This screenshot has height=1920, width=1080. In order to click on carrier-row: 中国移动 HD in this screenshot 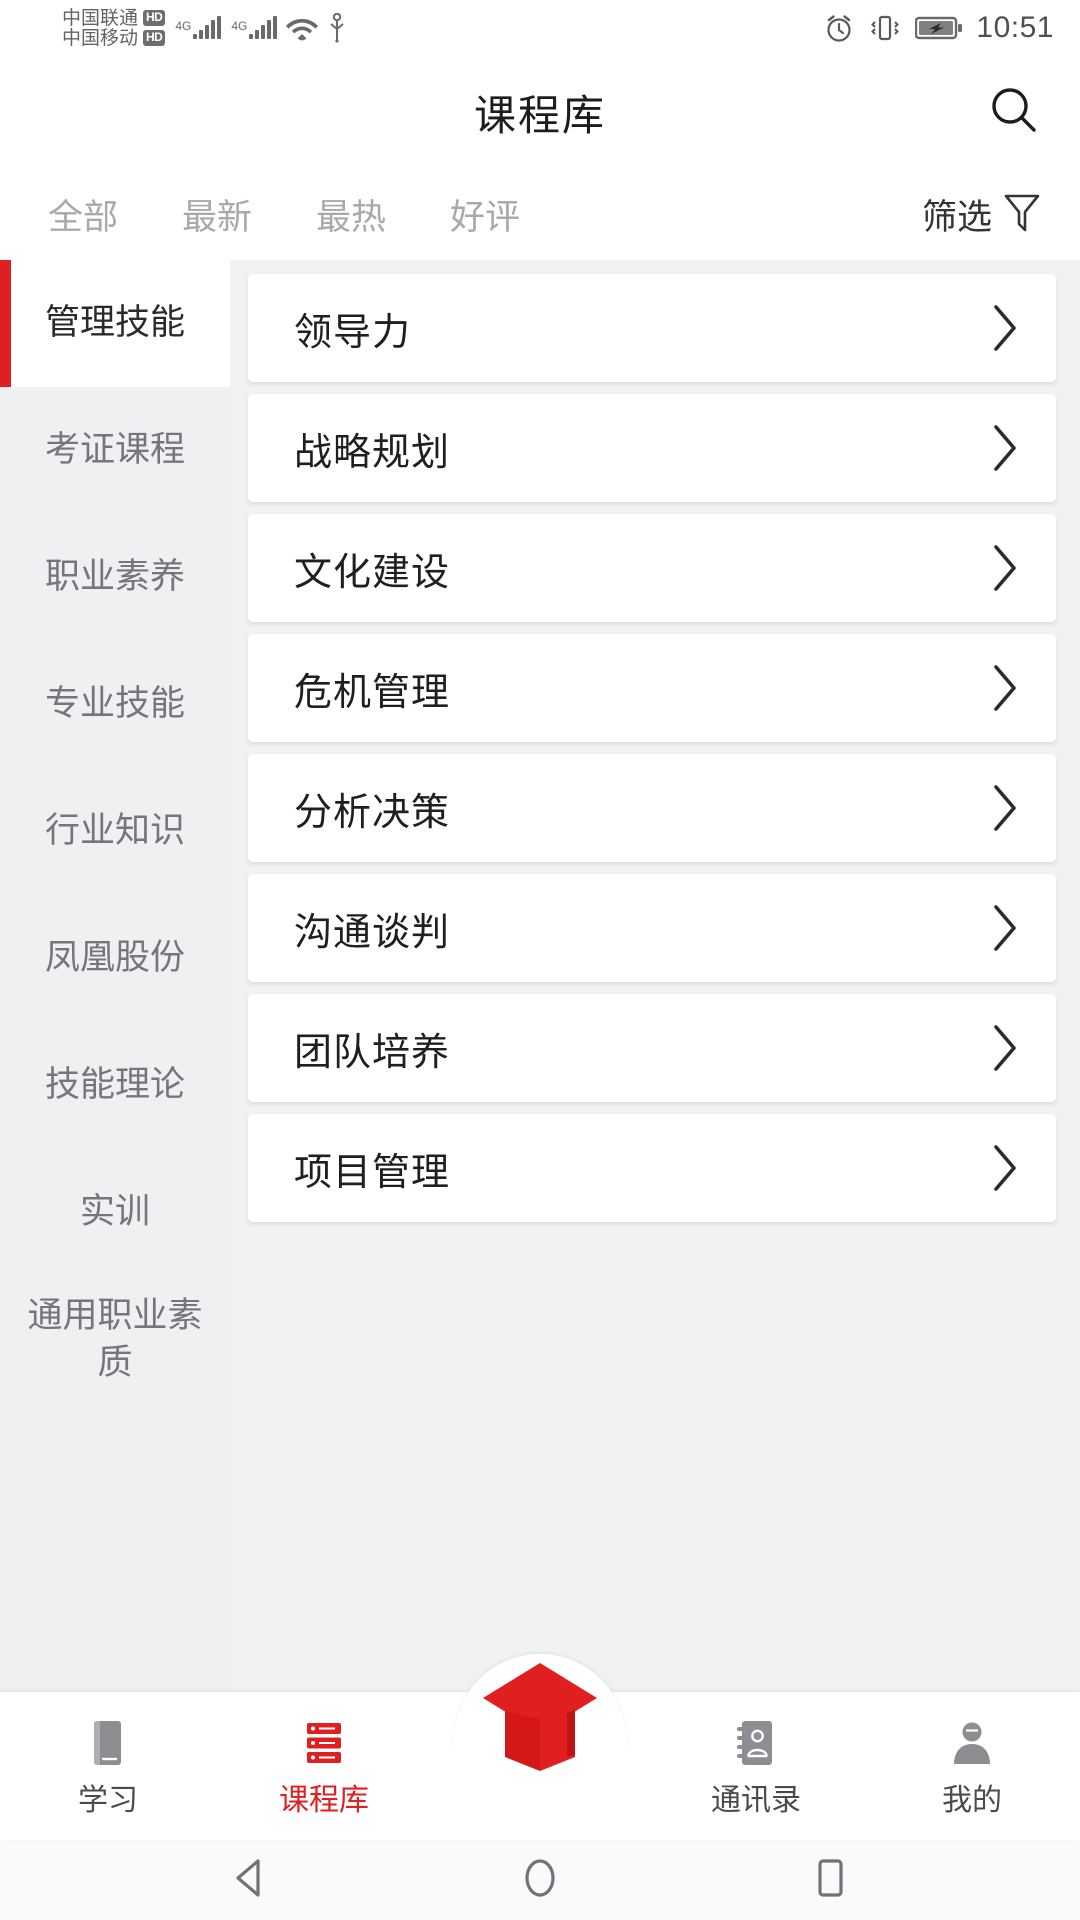, I will do `click(114, 38)`.